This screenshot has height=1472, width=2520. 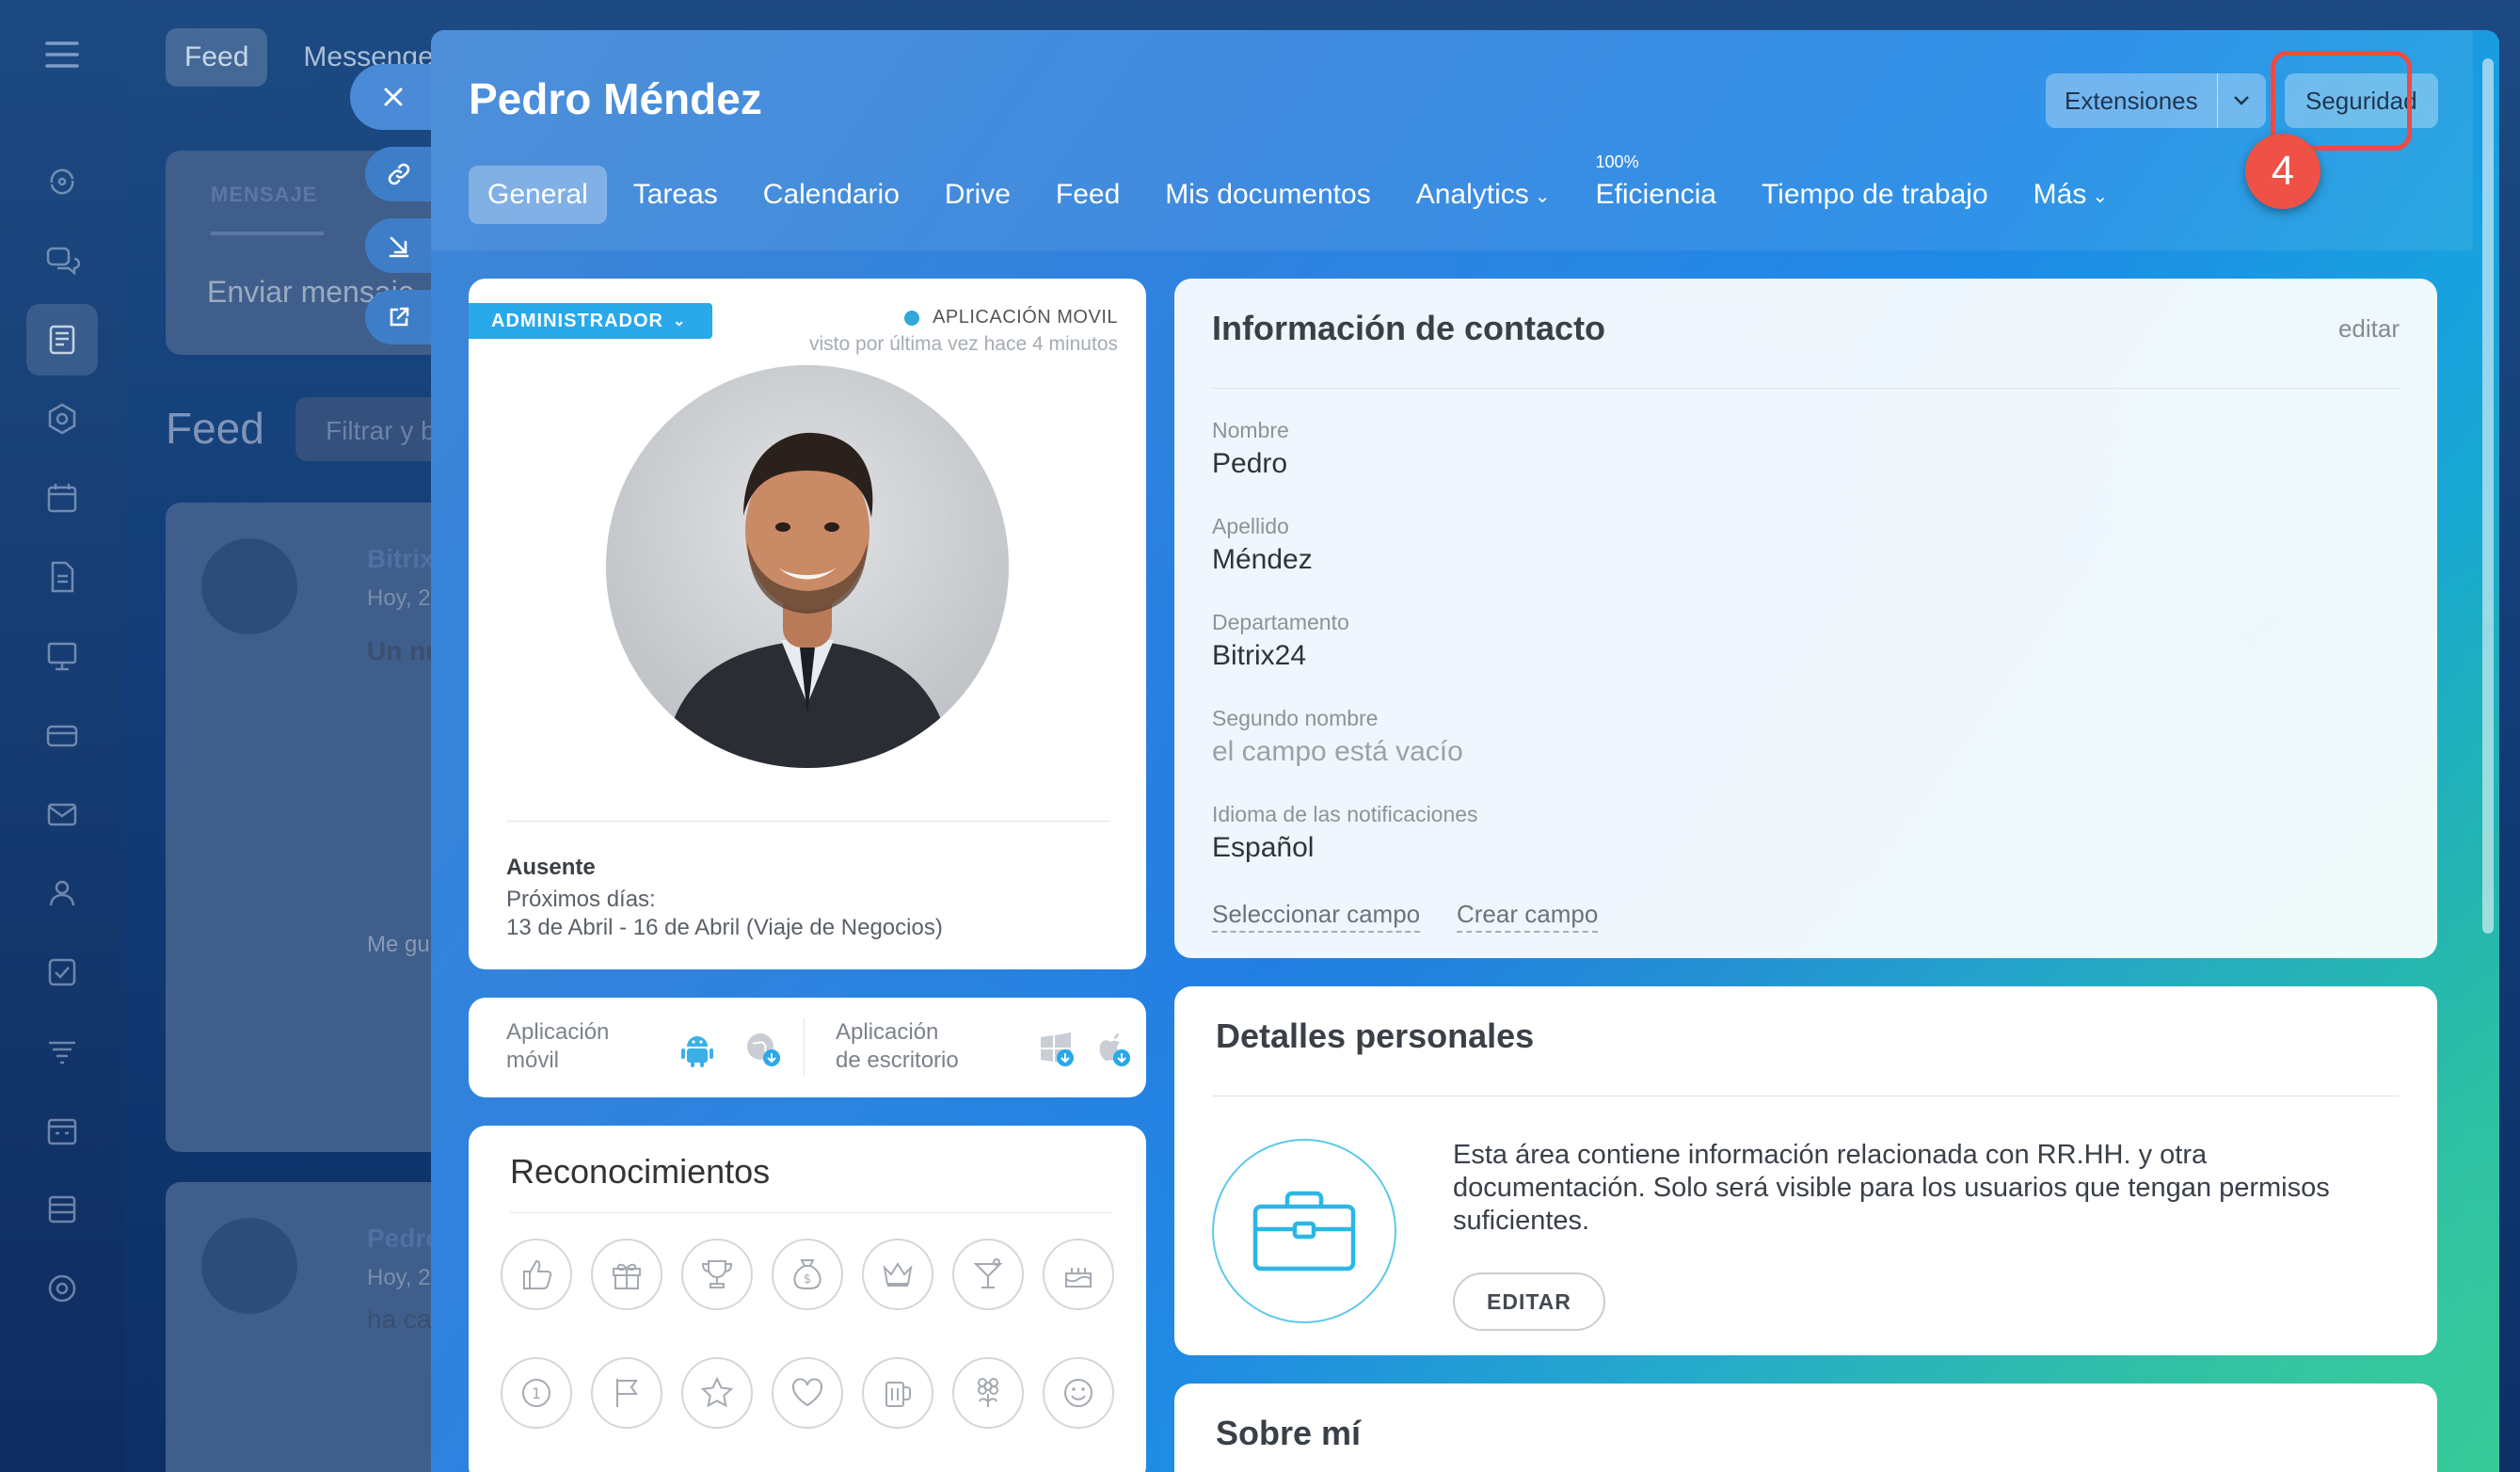 What do you see at coordinates (1259, 656) in the screenshot?
I see `field-value-department: Bitrix24` at bounding box center [1259, 656].